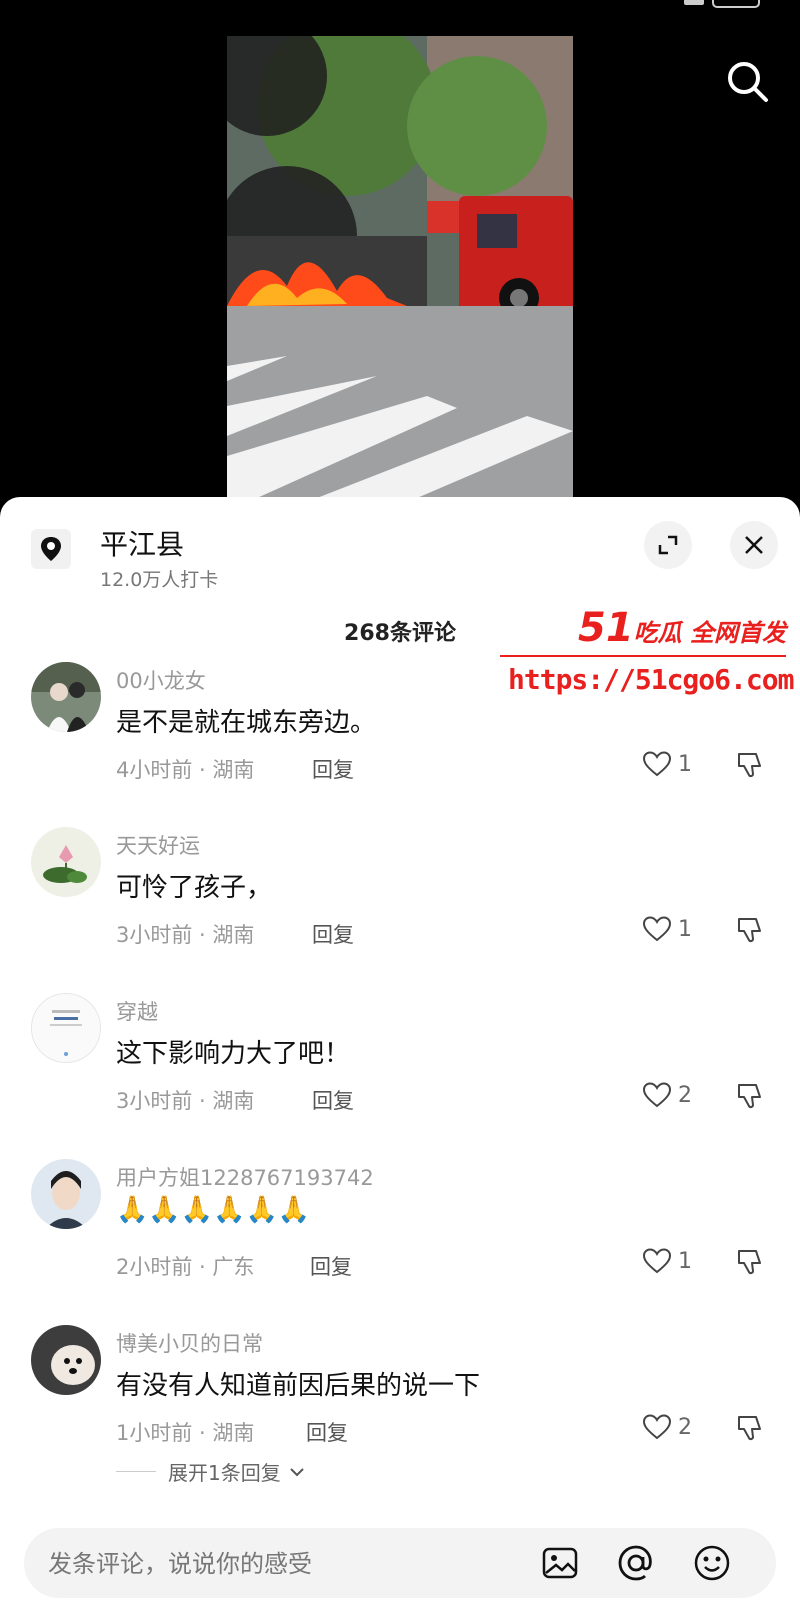 This screenshot has width=800, height=1609. I want to click on comment-meta: 4小时前 · 湖南, so click(185, 770).